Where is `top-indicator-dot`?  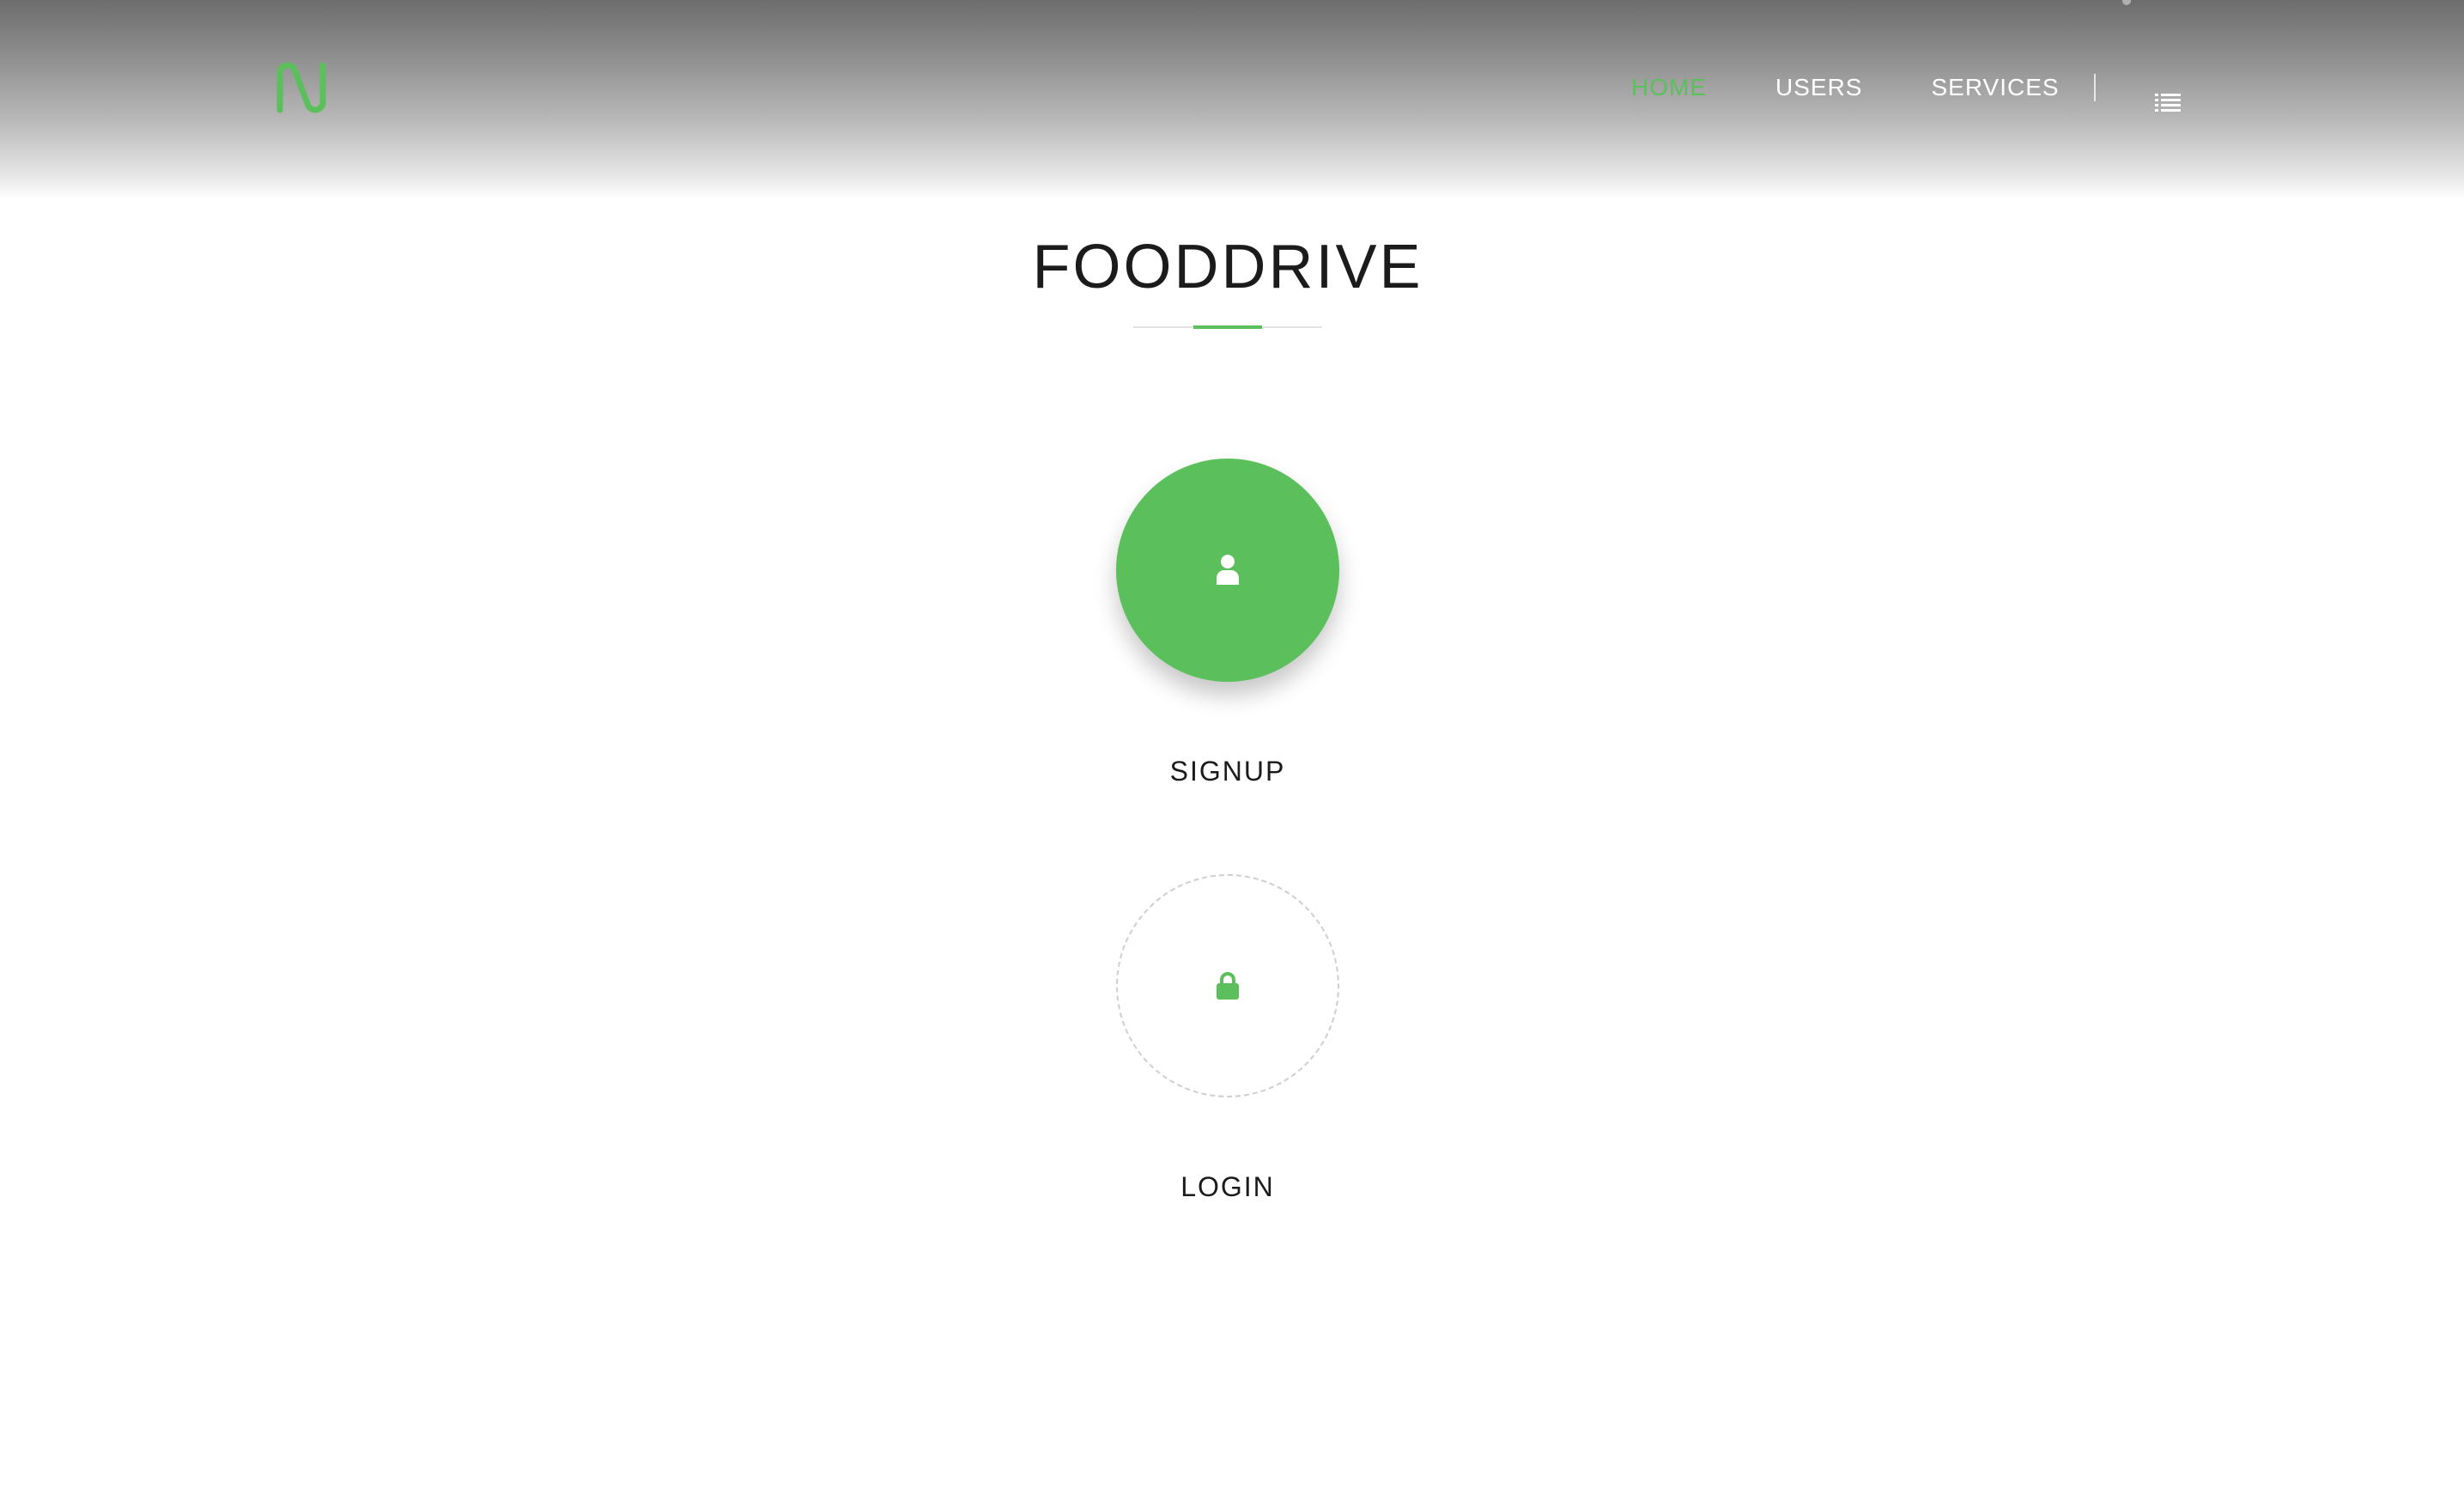 top-indicator-dot is located at coordinates (2126, 2).